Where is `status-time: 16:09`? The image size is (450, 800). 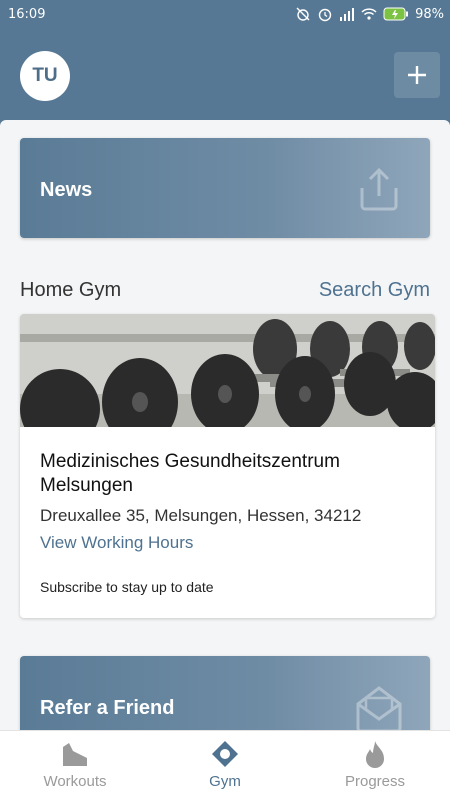
status-time: 16:09 is located at coordinates (27, 14).